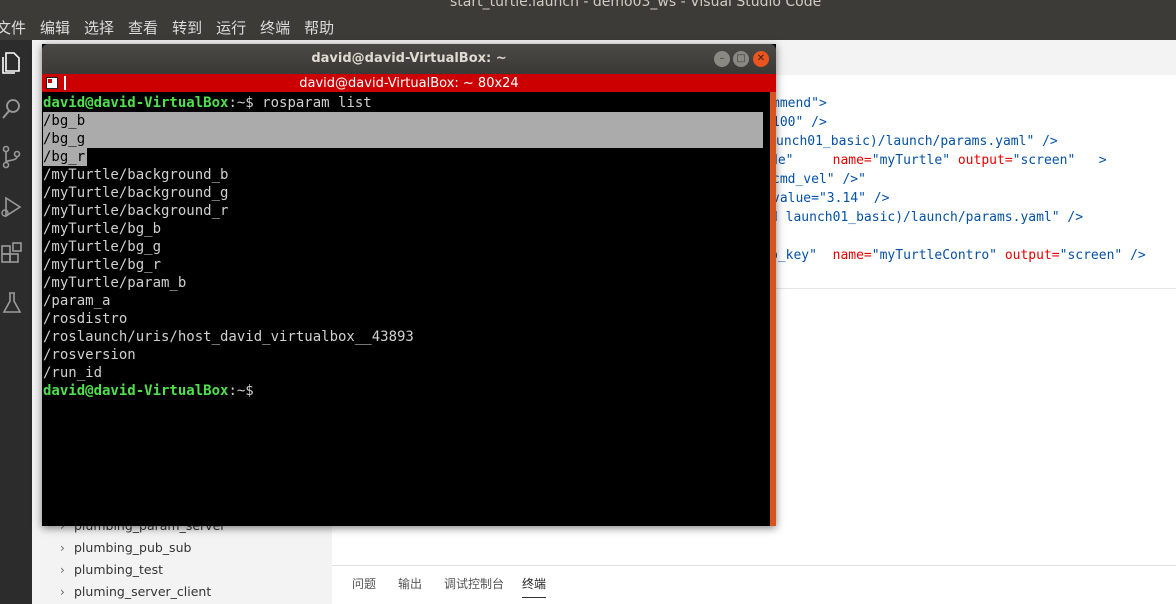 The width and height of the screenshot is (1176, 604). Describe the element at coordinates (799, 103) in the screenshot. I see `code-line: mmend">` at that location.